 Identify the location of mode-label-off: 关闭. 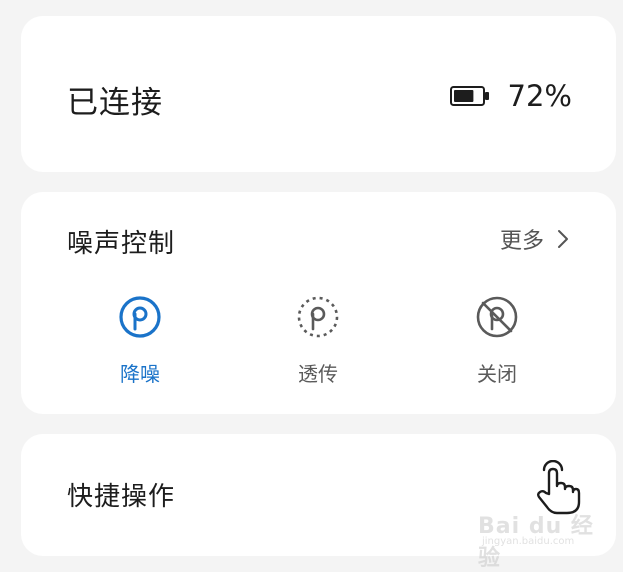
(497, 374).